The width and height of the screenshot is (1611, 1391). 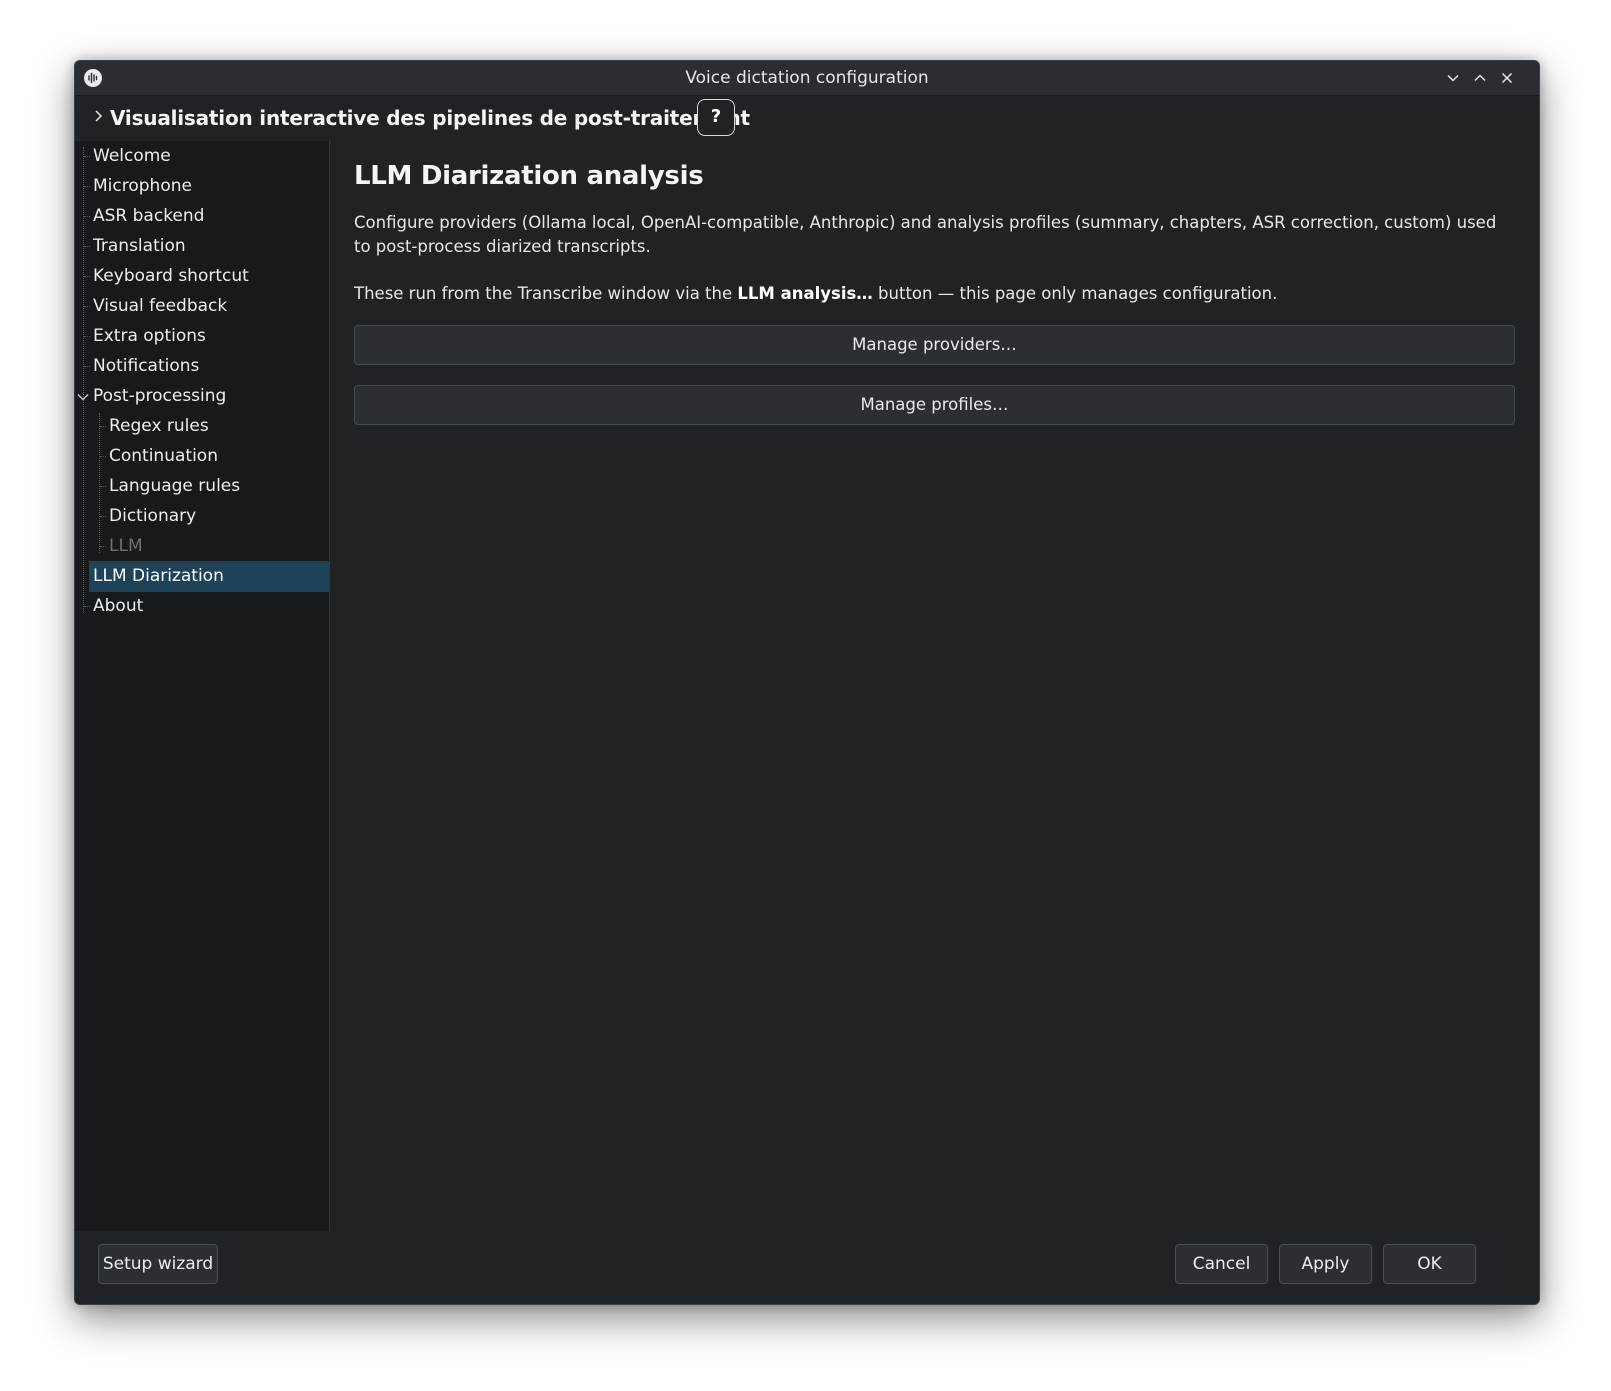 I want to click on close-icon, so click(x=1507, y=78).